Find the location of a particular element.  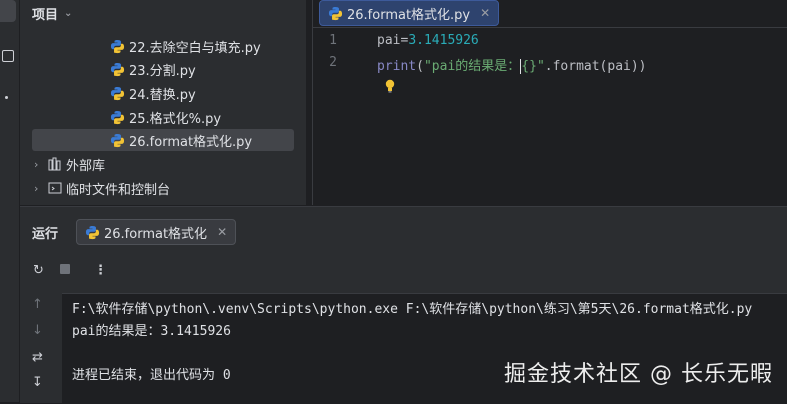

more-options-icon: ⋮ is located at coordinates (100, 270).